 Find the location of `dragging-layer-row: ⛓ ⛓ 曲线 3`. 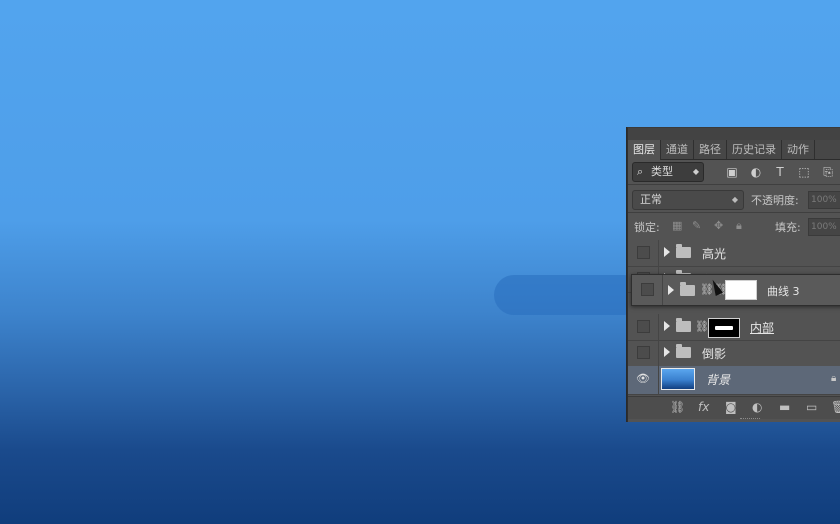

dragging-layer-row: ⛓ ⛓ 曲线 3 is located at coordinates (735, 290).